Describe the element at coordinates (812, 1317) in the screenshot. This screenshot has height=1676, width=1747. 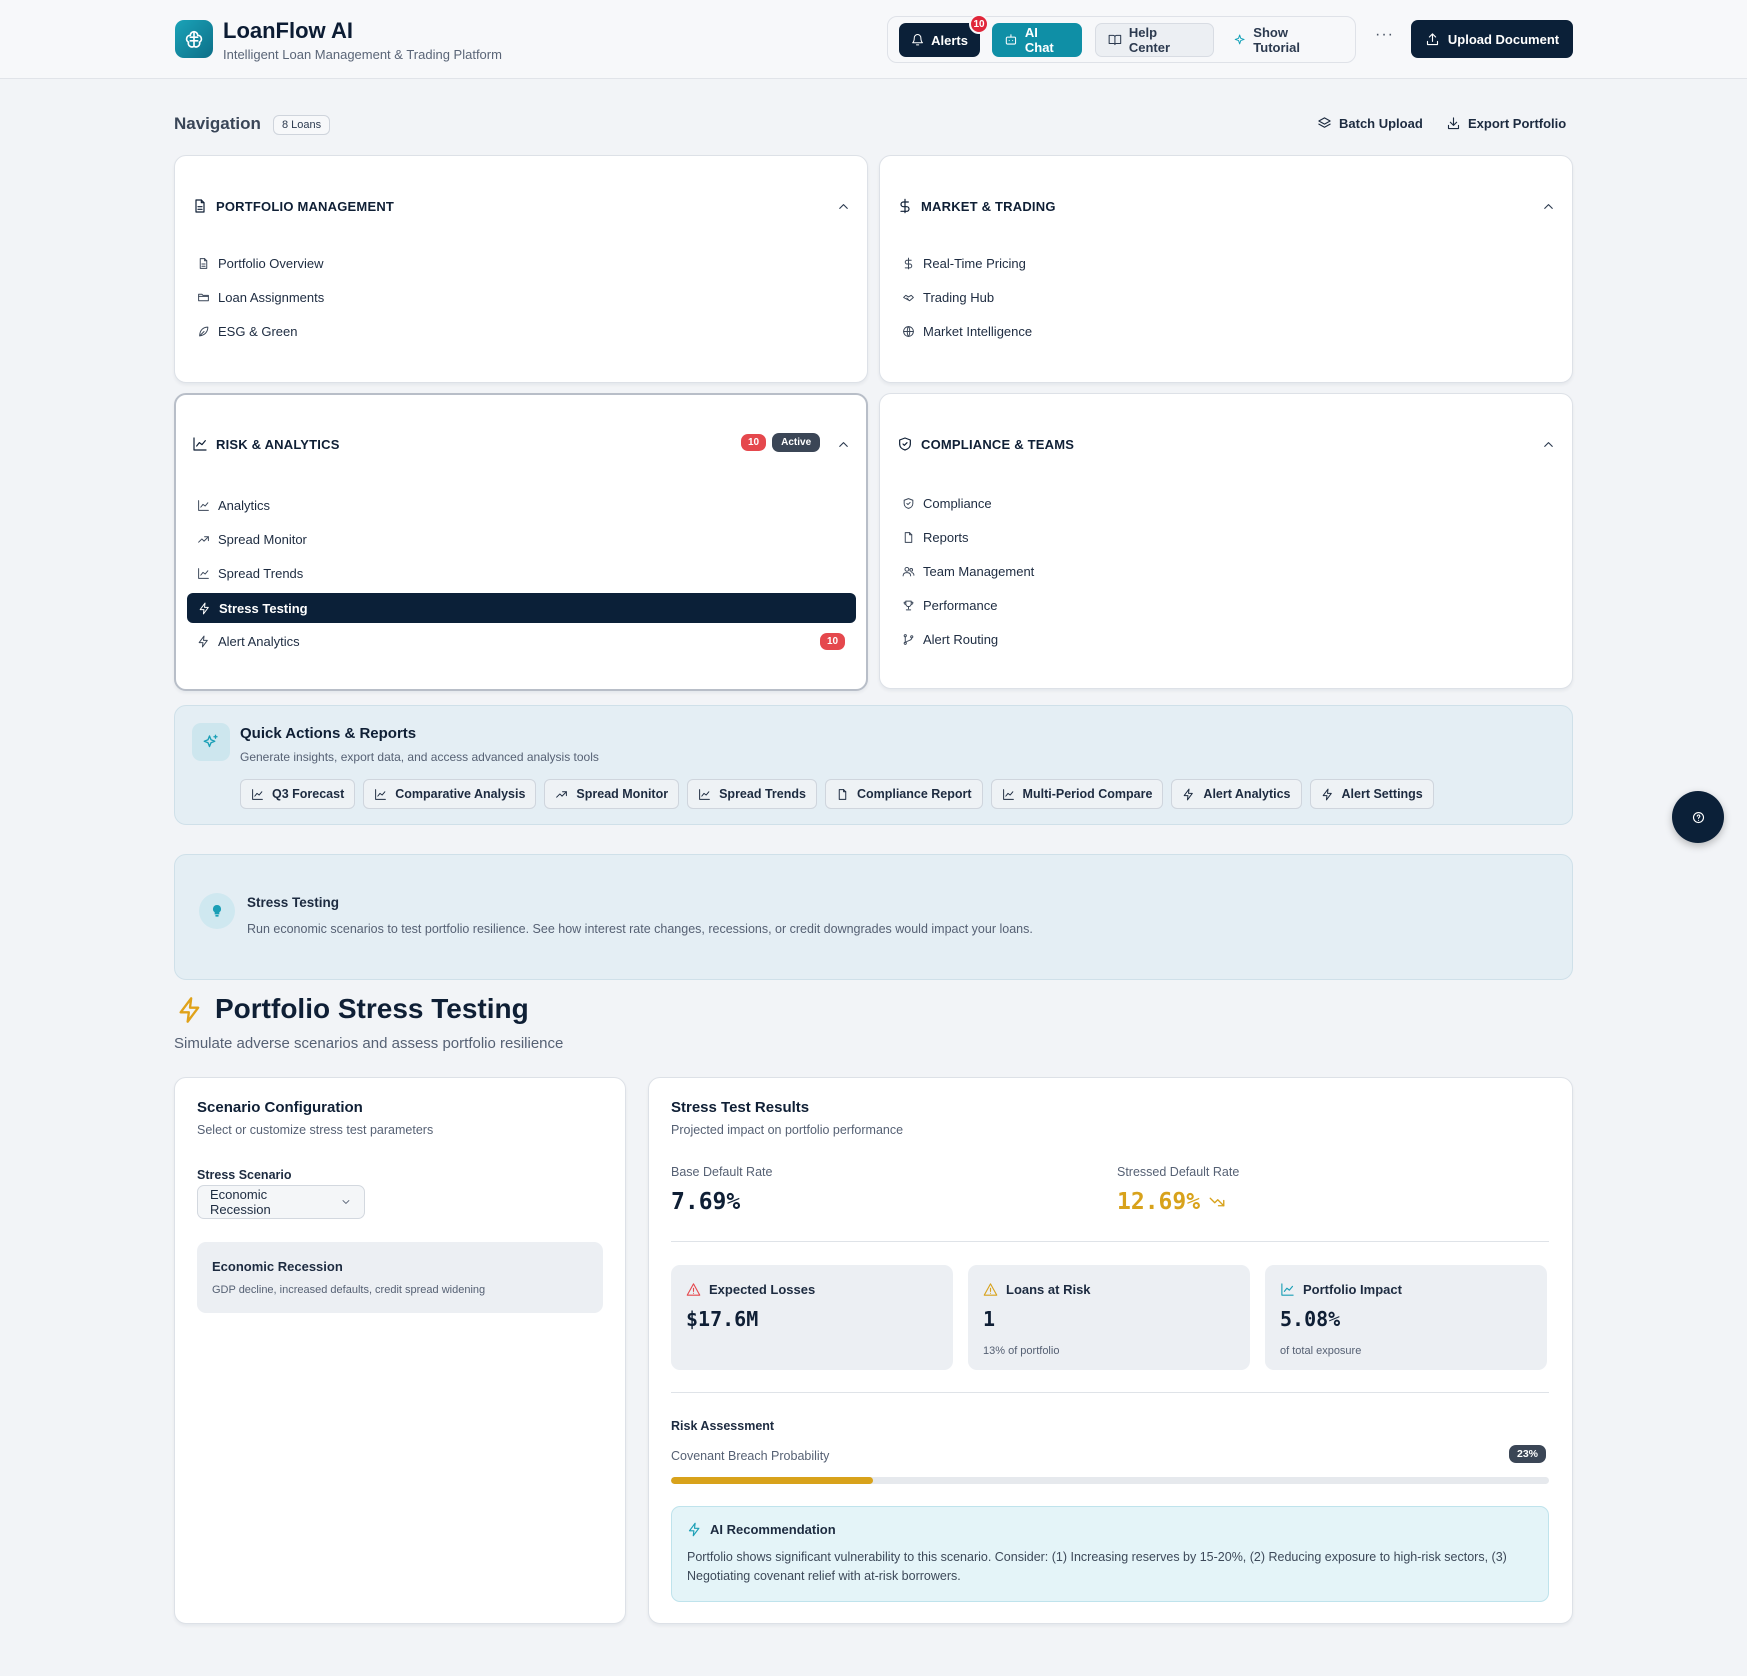
I see `expected-losses-card: Expected Losses $17.6M` at that location.